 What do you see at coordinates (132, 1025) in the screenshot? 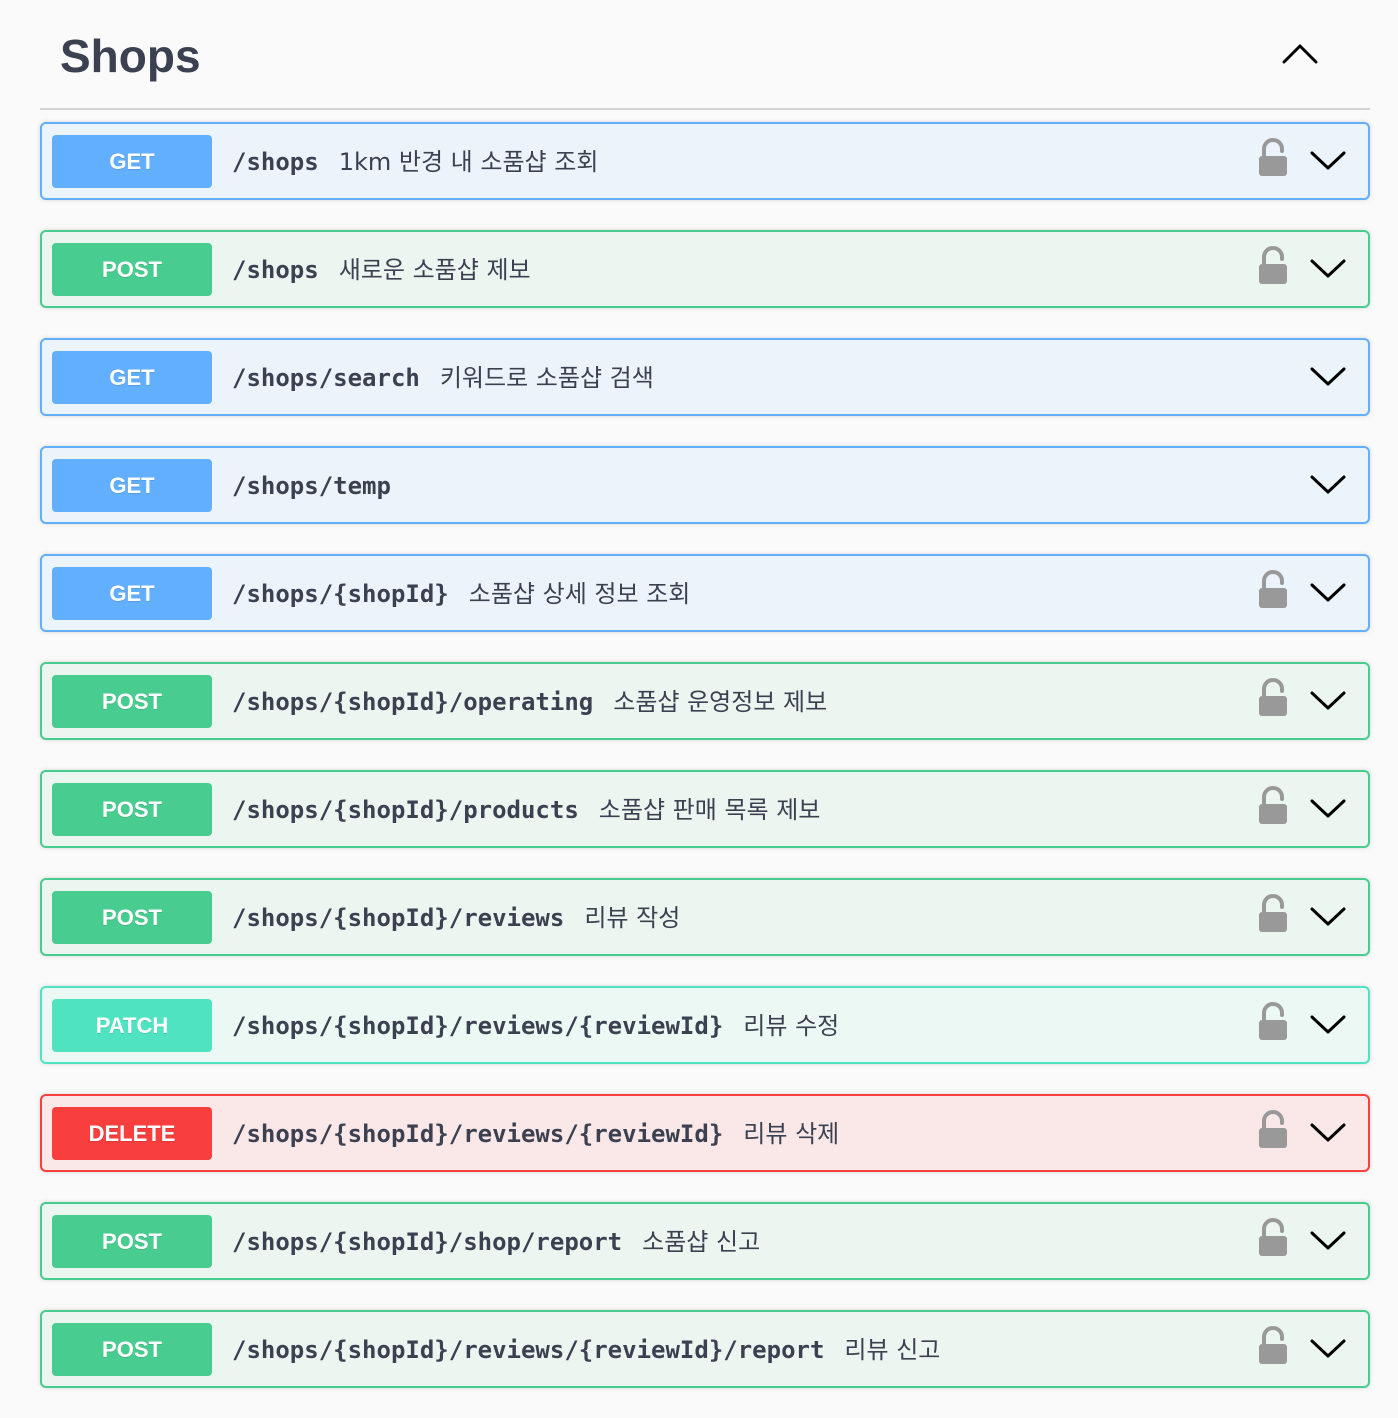
I see `method-badge: PATCH` at bounding box center [132, 1025].